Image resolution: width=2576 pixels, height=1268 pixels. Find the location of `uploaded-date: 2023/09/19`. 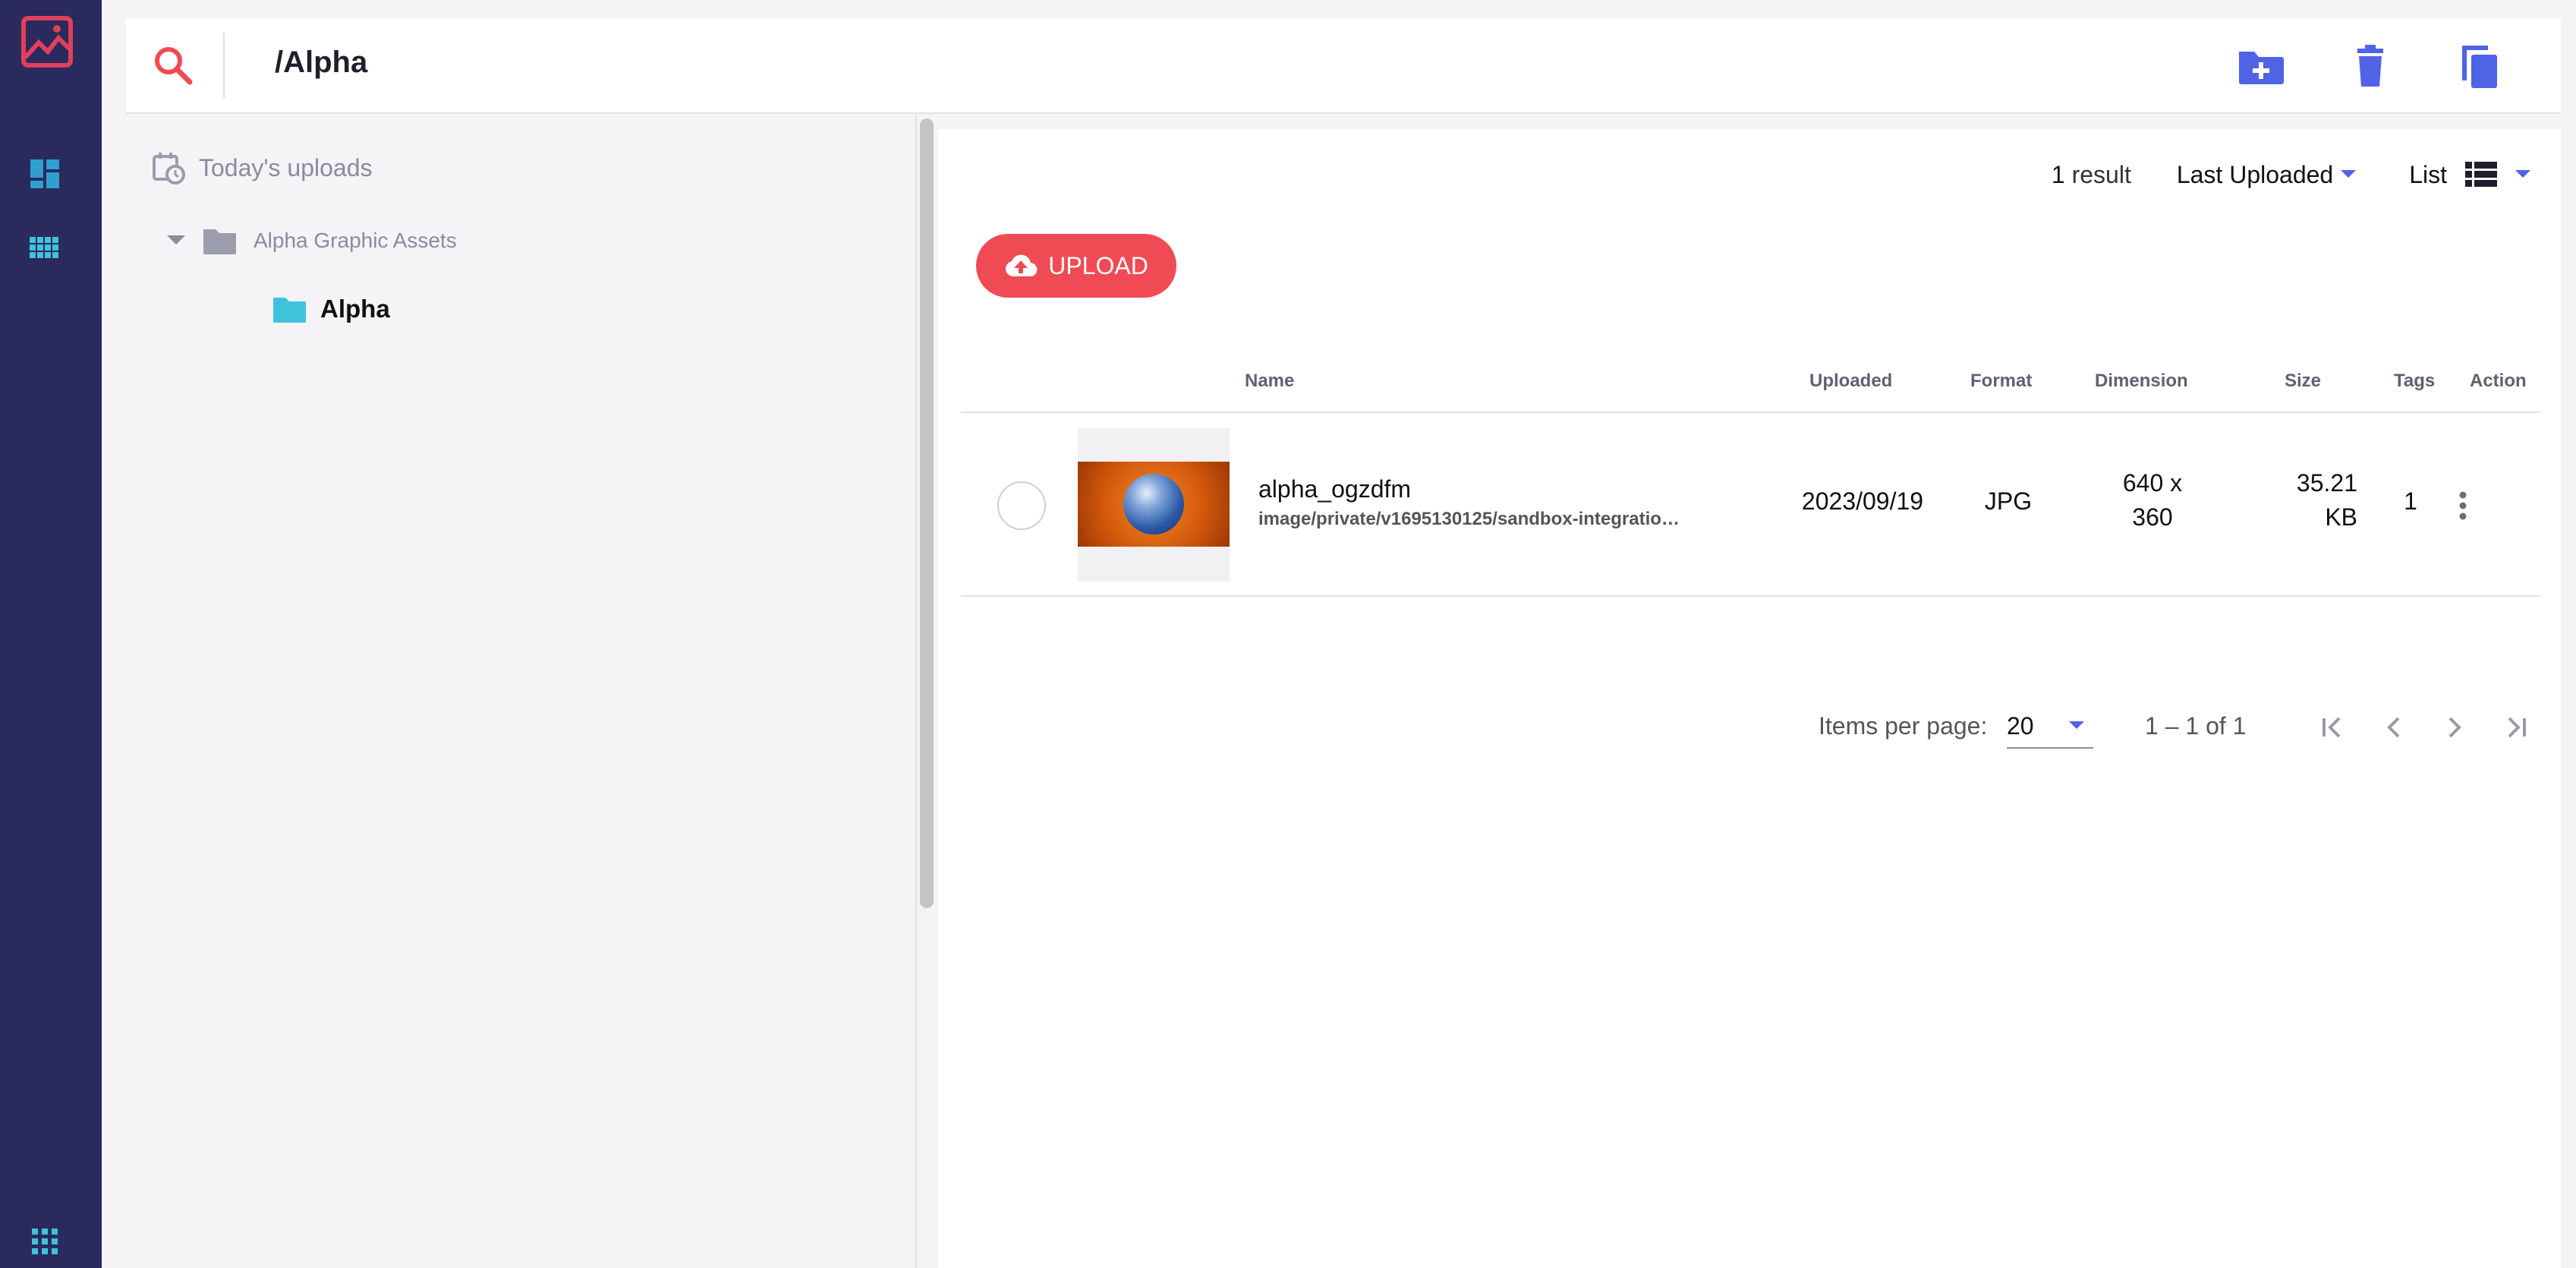

uploaded-date: 2023/09/19 is located at coordinates (1862, 501).